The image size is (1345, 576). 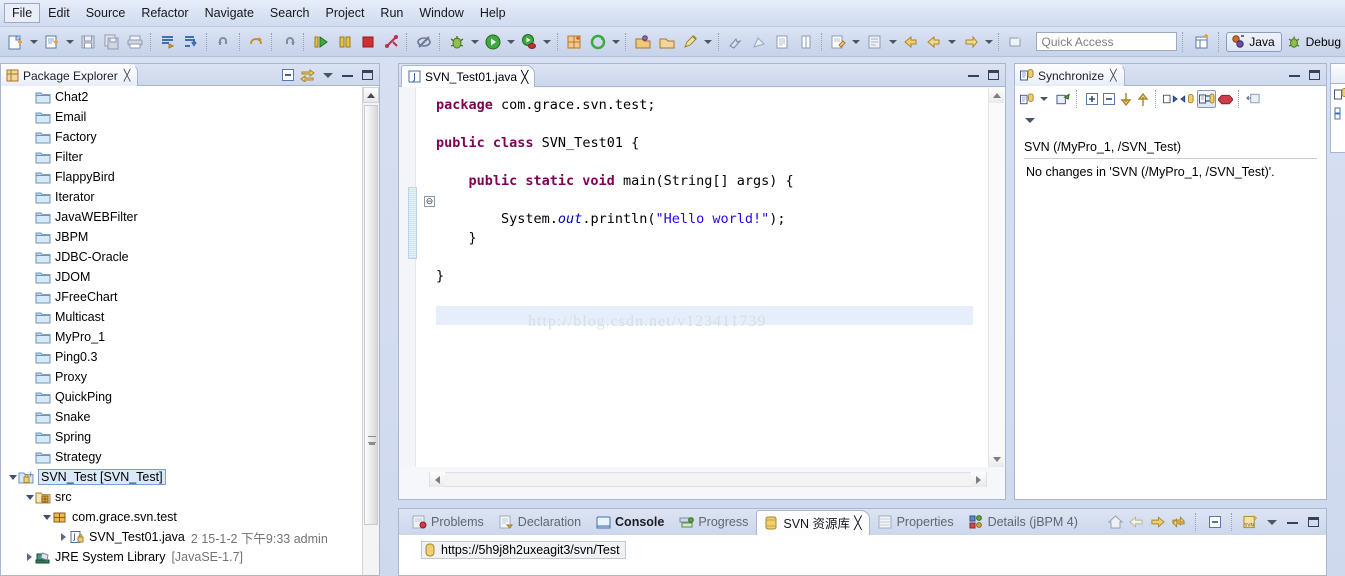 What do you see at coordinates (181, 337) in the screenshot?
I see `tree-item-mypro-1: MyPro_1` at bounding box center [181, 337].